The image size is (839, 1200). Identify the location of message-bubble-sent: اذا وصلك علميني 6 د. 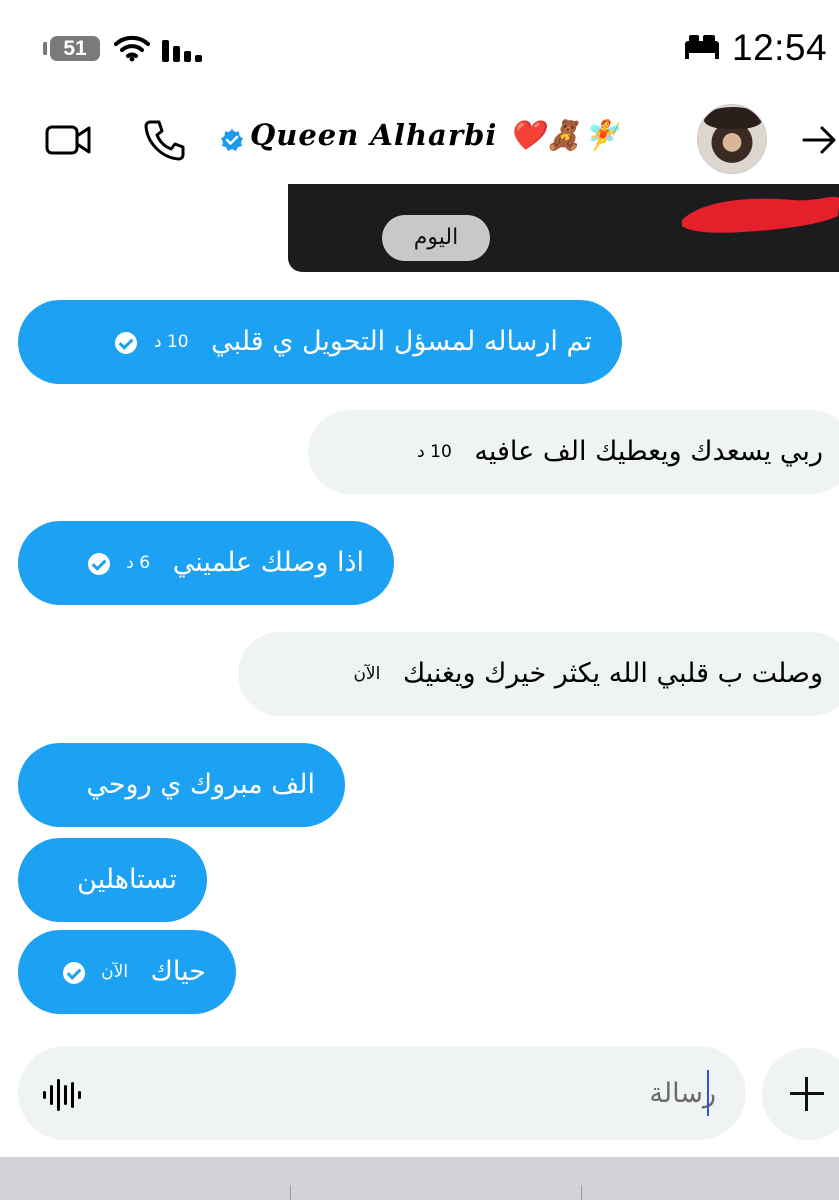
(206, 563).